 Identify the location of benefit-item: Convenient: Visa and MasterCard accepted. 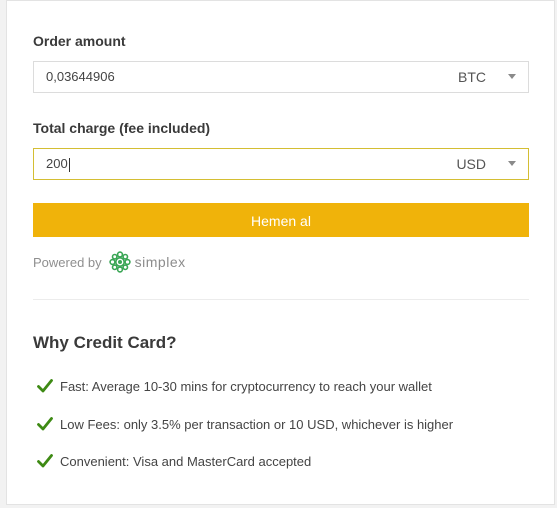
(174, 461).